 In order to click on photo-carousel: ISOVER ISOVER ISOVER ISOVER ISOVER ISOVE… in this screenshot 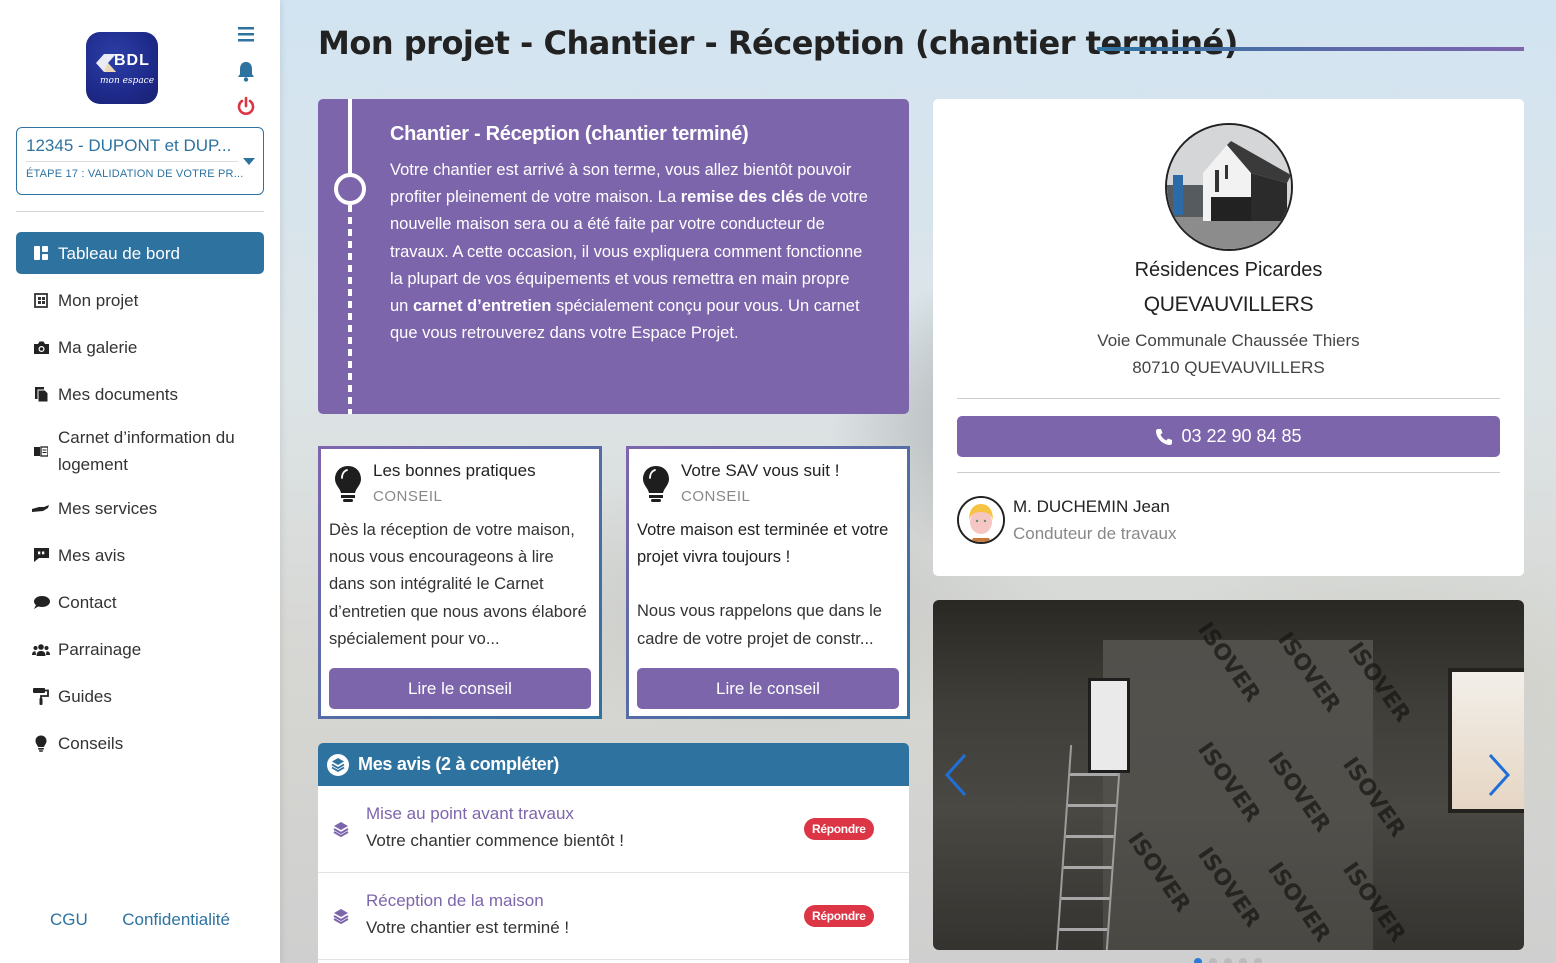, I will do `click(1228, 775)`.